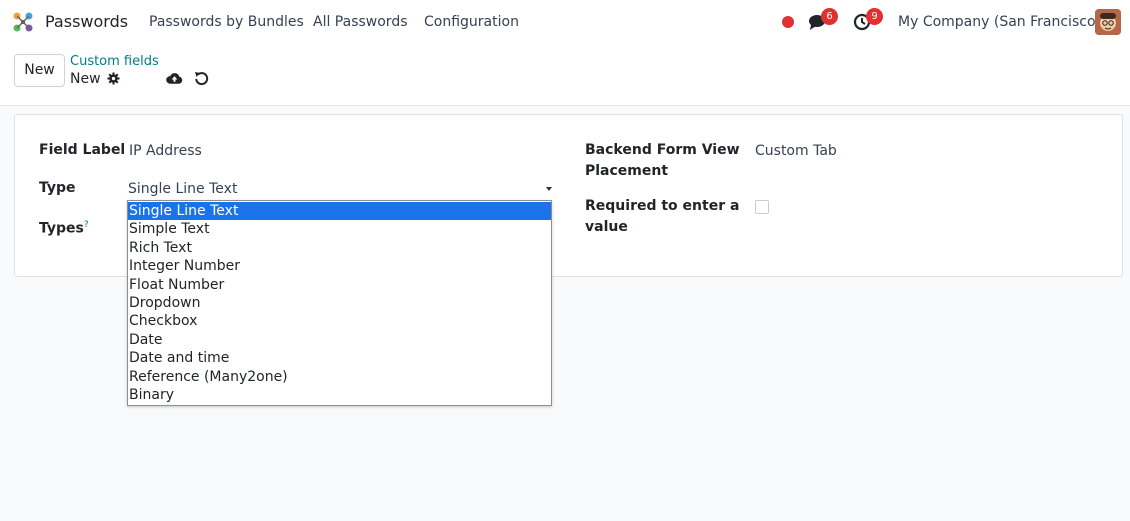  I want to click on required-label: Required to enter a value, so click(662, 216).